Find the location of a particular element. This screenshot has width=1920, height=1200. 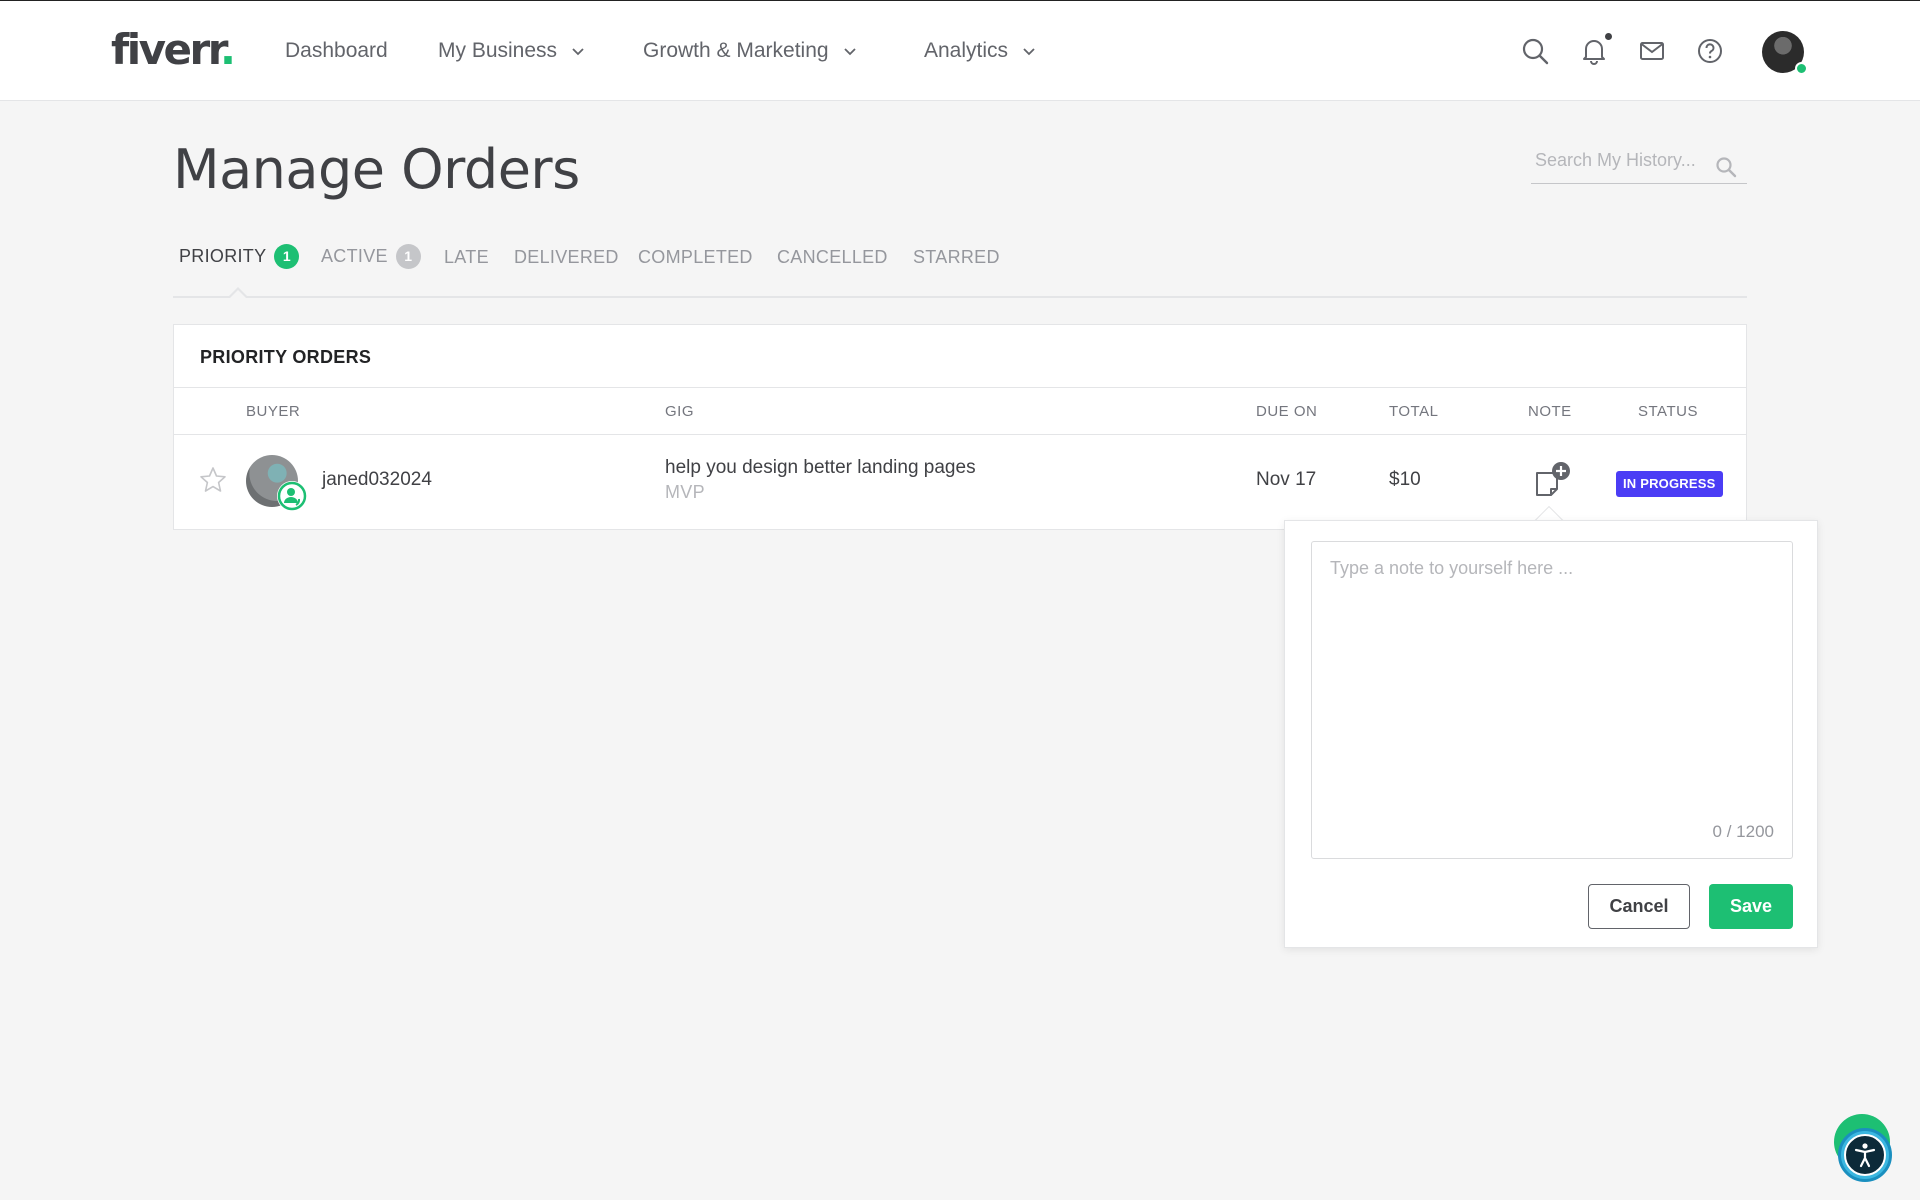

tab-late-label: LATE is located at coordinates (466, 257).